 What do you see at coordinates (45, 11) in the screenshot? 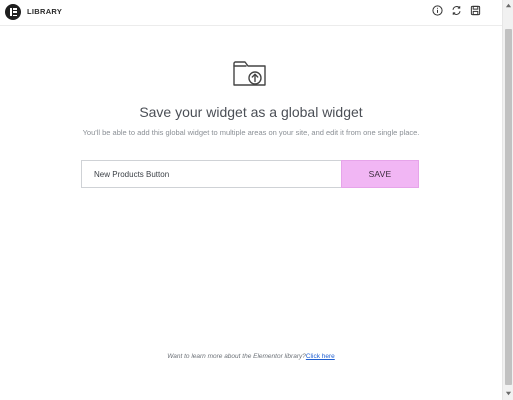
I see `header-title: LIBRARY` at bounding box center [45, 11].